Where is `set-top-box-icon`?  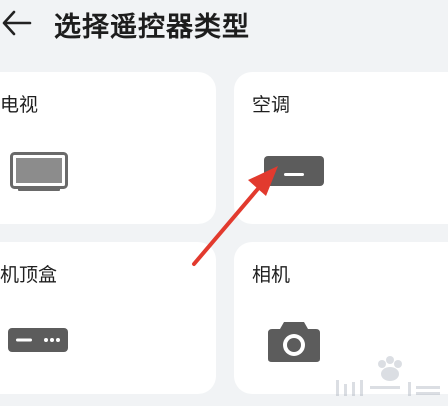 set-top-box-icon is located at coordinates (39, 343).